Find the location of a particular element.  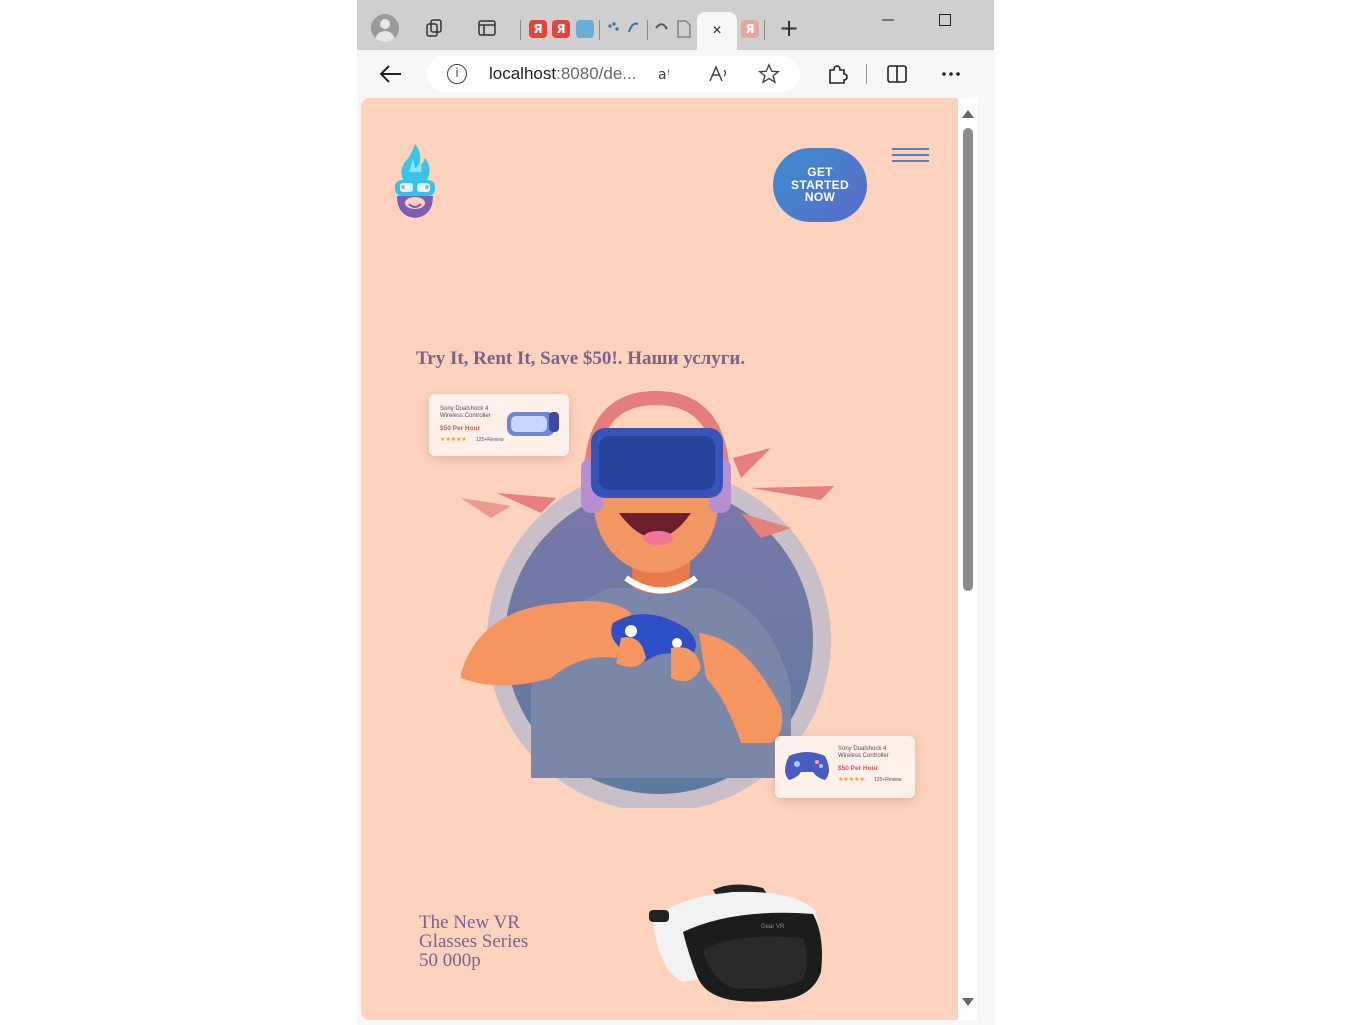

tab-strip: Я Я × Я + is located at coordinates (675, 25).